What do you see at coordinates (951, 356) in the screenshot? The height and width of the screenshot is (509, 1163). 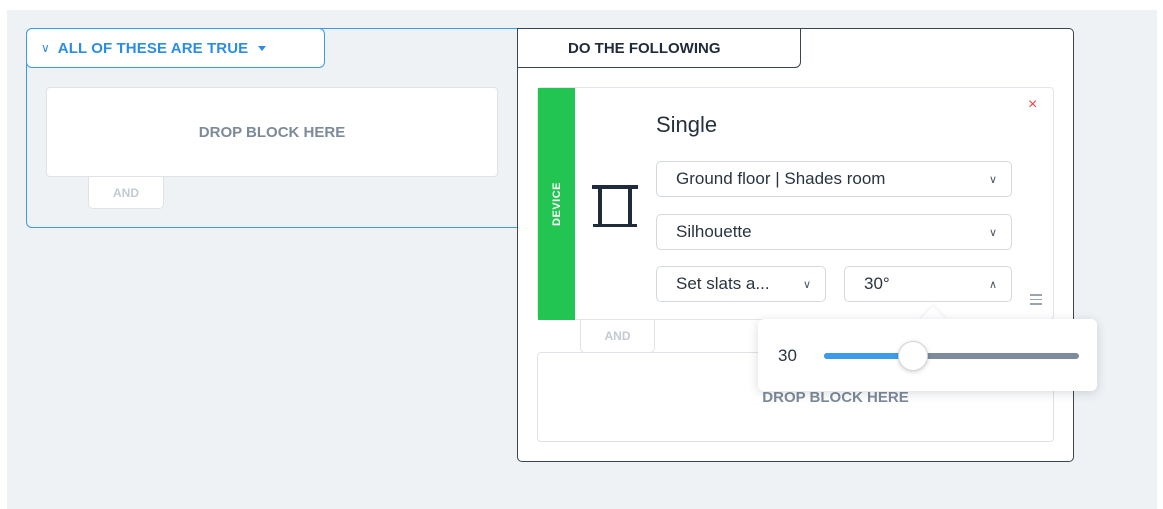 I see `slat-angle-slider` at bounding box center [951, 356].